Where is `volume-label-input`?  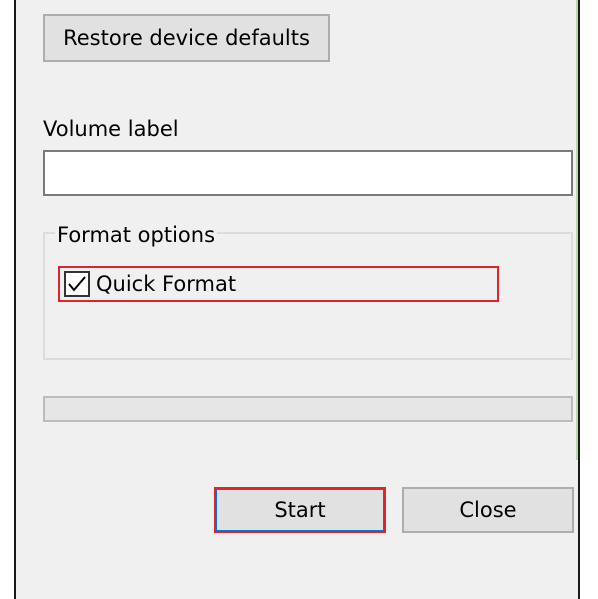
volume-label-input is located at coordinates (308, 173).